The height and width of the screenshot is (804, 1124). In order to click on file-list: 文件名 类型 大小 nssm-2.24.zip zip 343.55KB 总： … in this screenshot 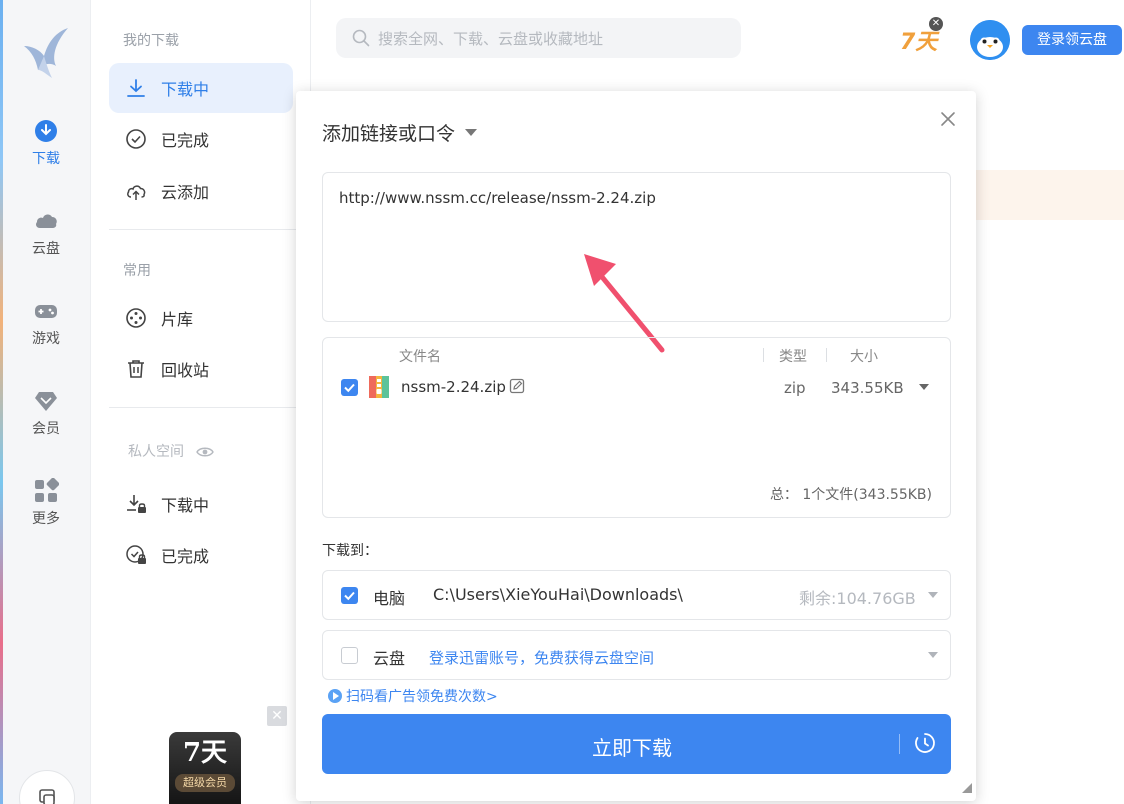, I will do `click(636, 427)`.